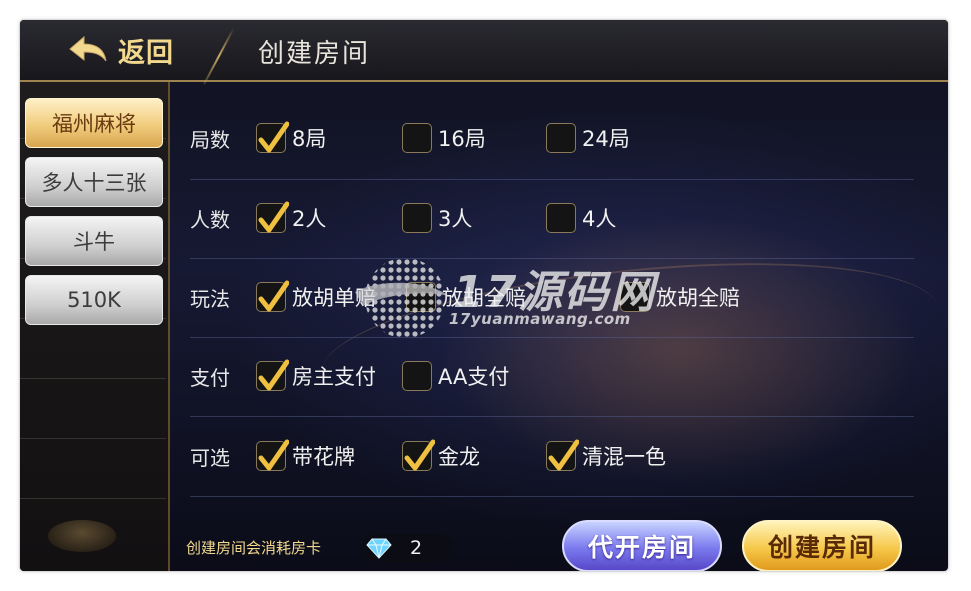  I want to click on rounds-label: 局数, so click(210, 140).